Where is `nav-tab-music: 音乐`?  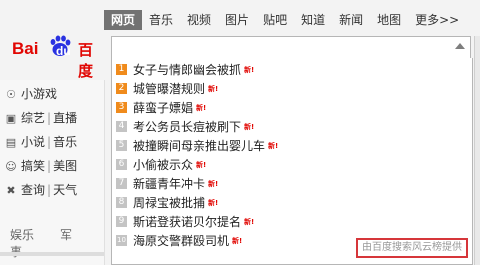
nav-tab-music: 音乐 is located at coordinates (161, 20).